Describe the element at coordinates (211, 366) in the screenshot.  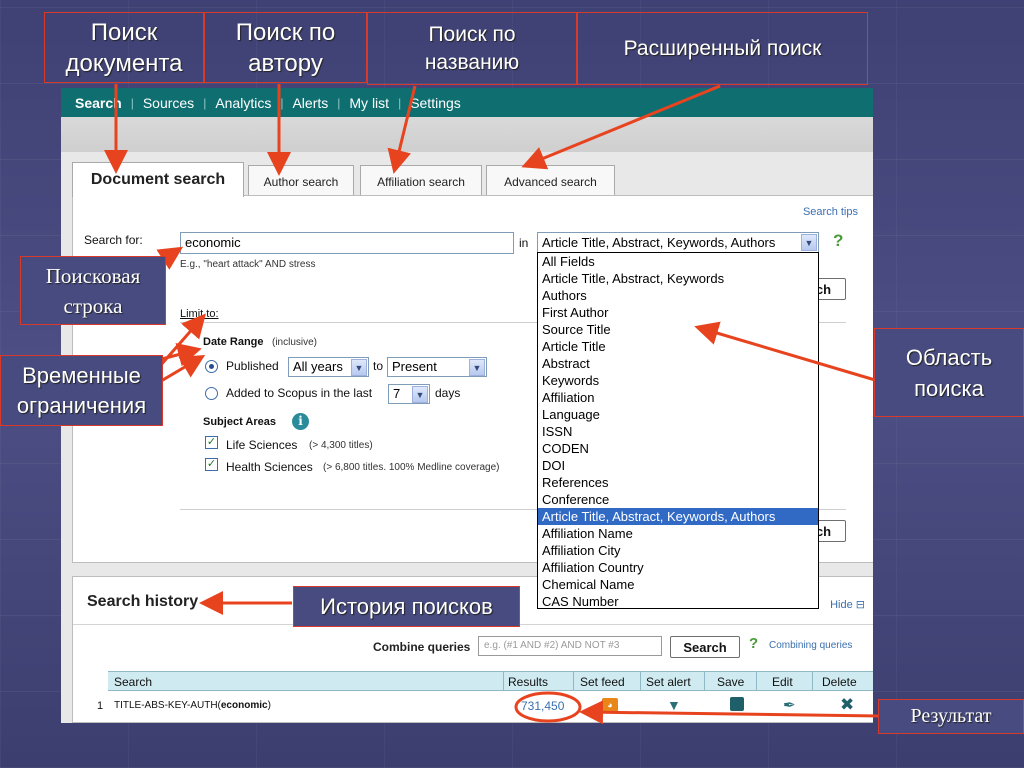
I see `published-radio` at that location.